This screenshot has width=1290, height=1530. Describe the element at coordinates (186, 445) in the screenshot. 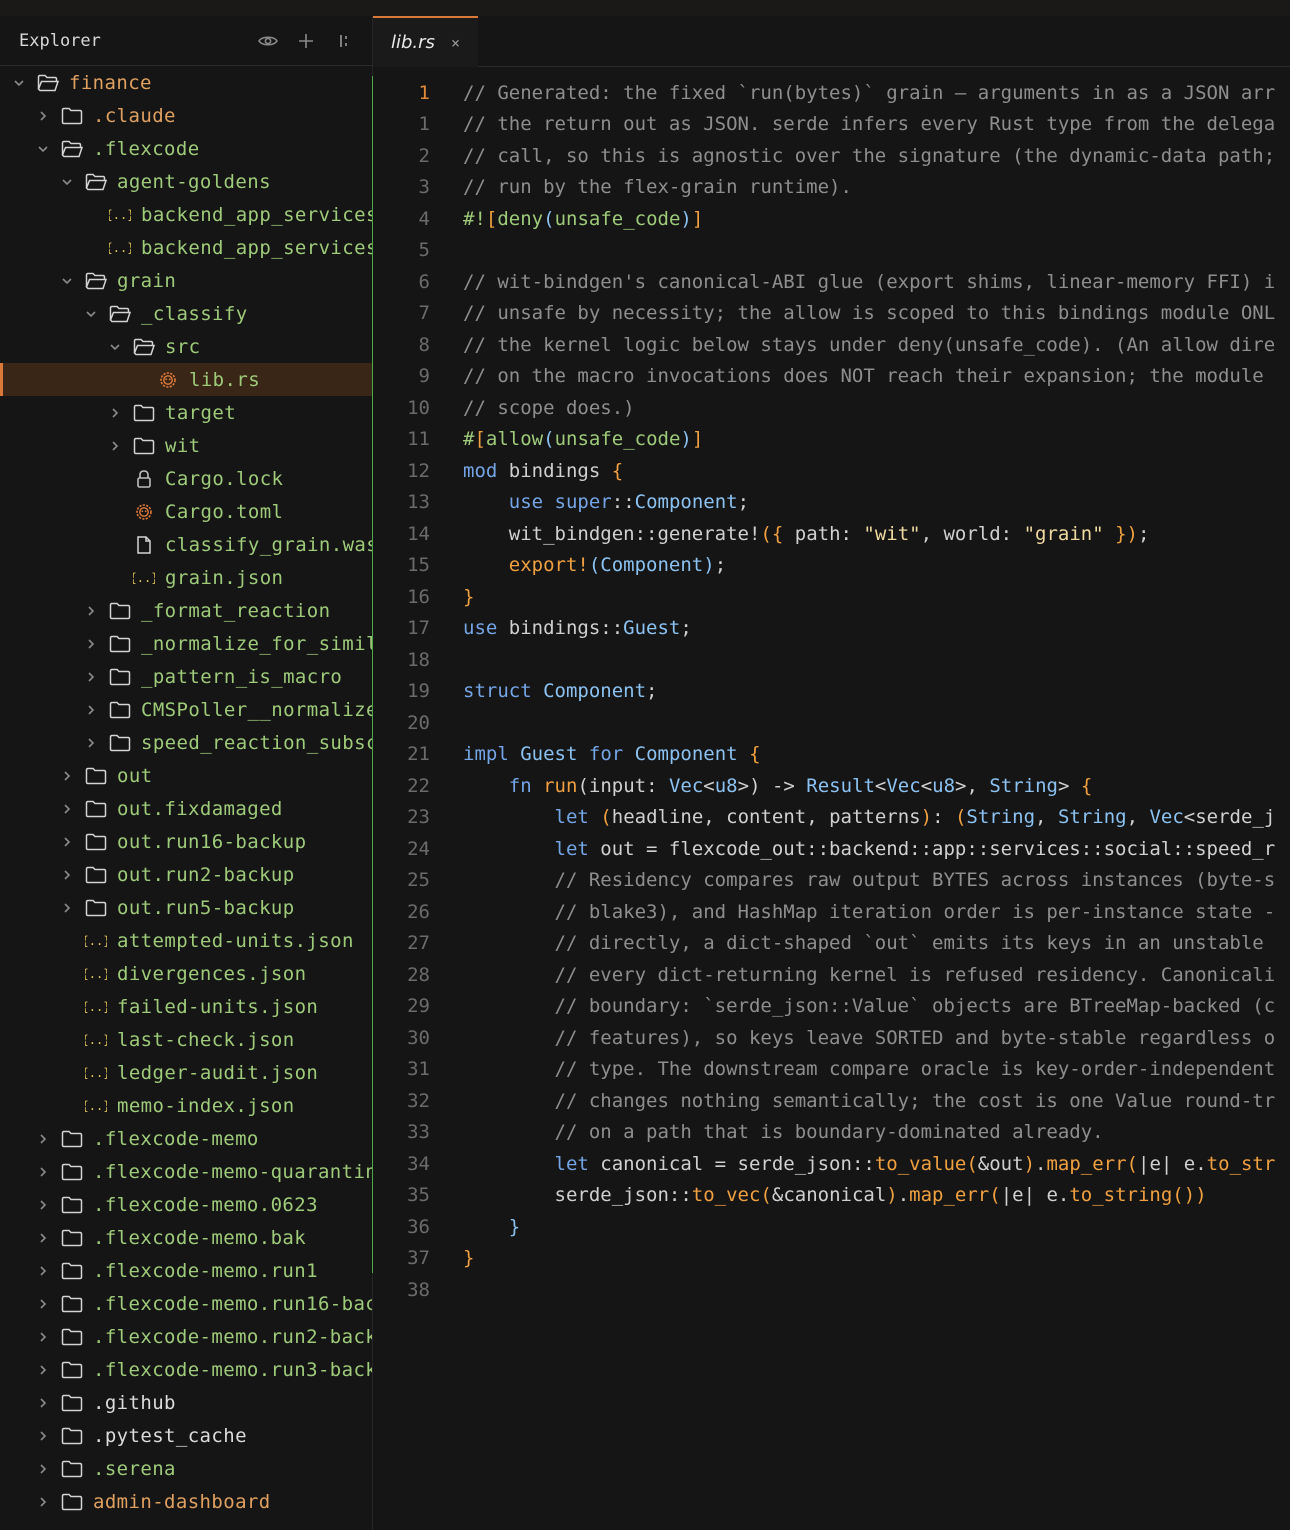

I see `tree-folder-row: wit` at that location.